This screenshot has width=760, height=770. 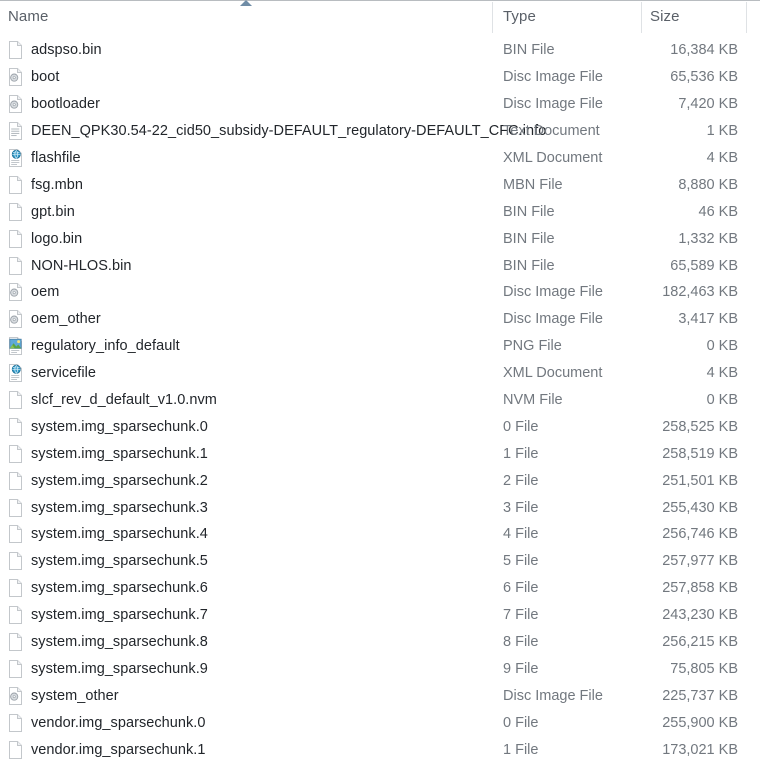 What do you see at coordinates (28, 16) in the screenshot?
I see `column-header-name: Name` at bounding box center [28, 16].